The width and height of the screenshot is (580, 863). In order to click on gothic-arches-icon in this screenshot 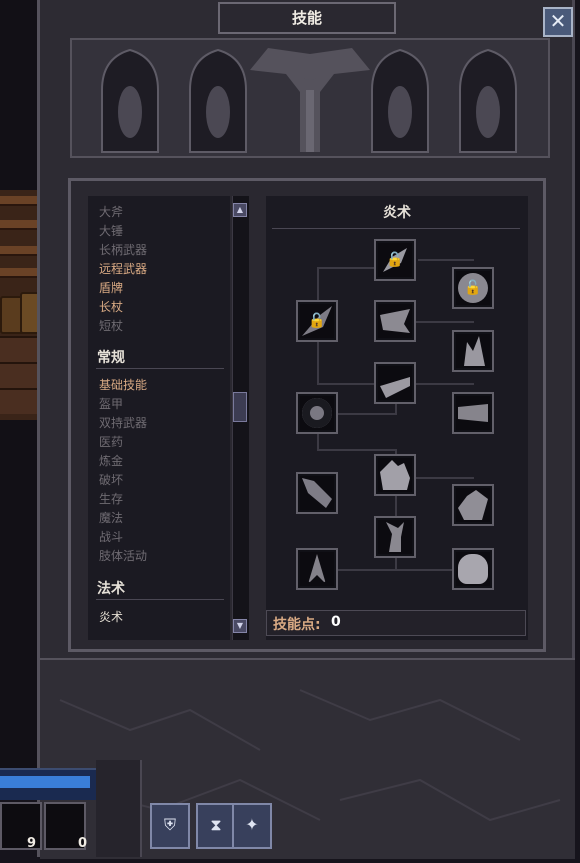, I will do `click(310, 98)`.